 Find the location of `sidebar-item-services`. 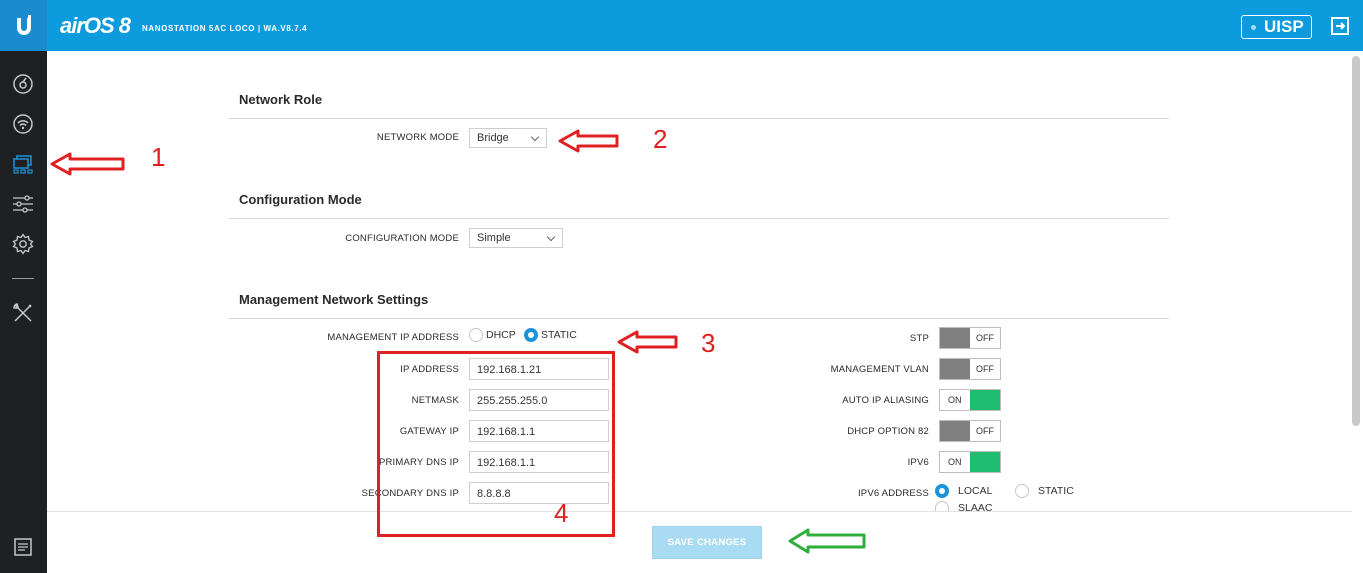

sidebar-item-services is located at coordinates (23, 204).